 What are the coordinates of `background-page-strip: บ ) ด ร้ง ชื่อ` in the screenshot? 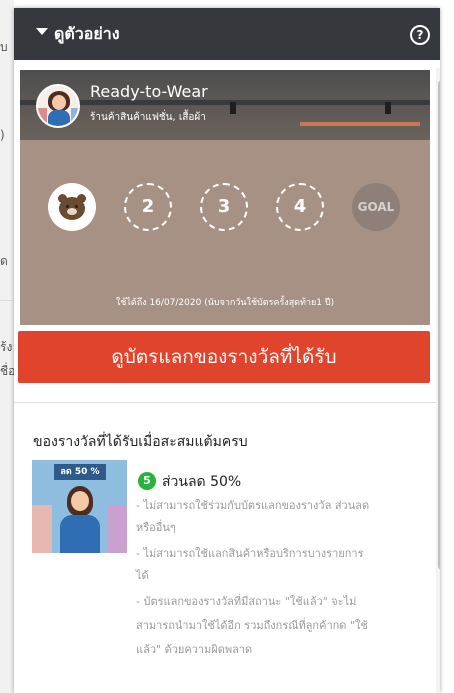 It's located at (7, 346).